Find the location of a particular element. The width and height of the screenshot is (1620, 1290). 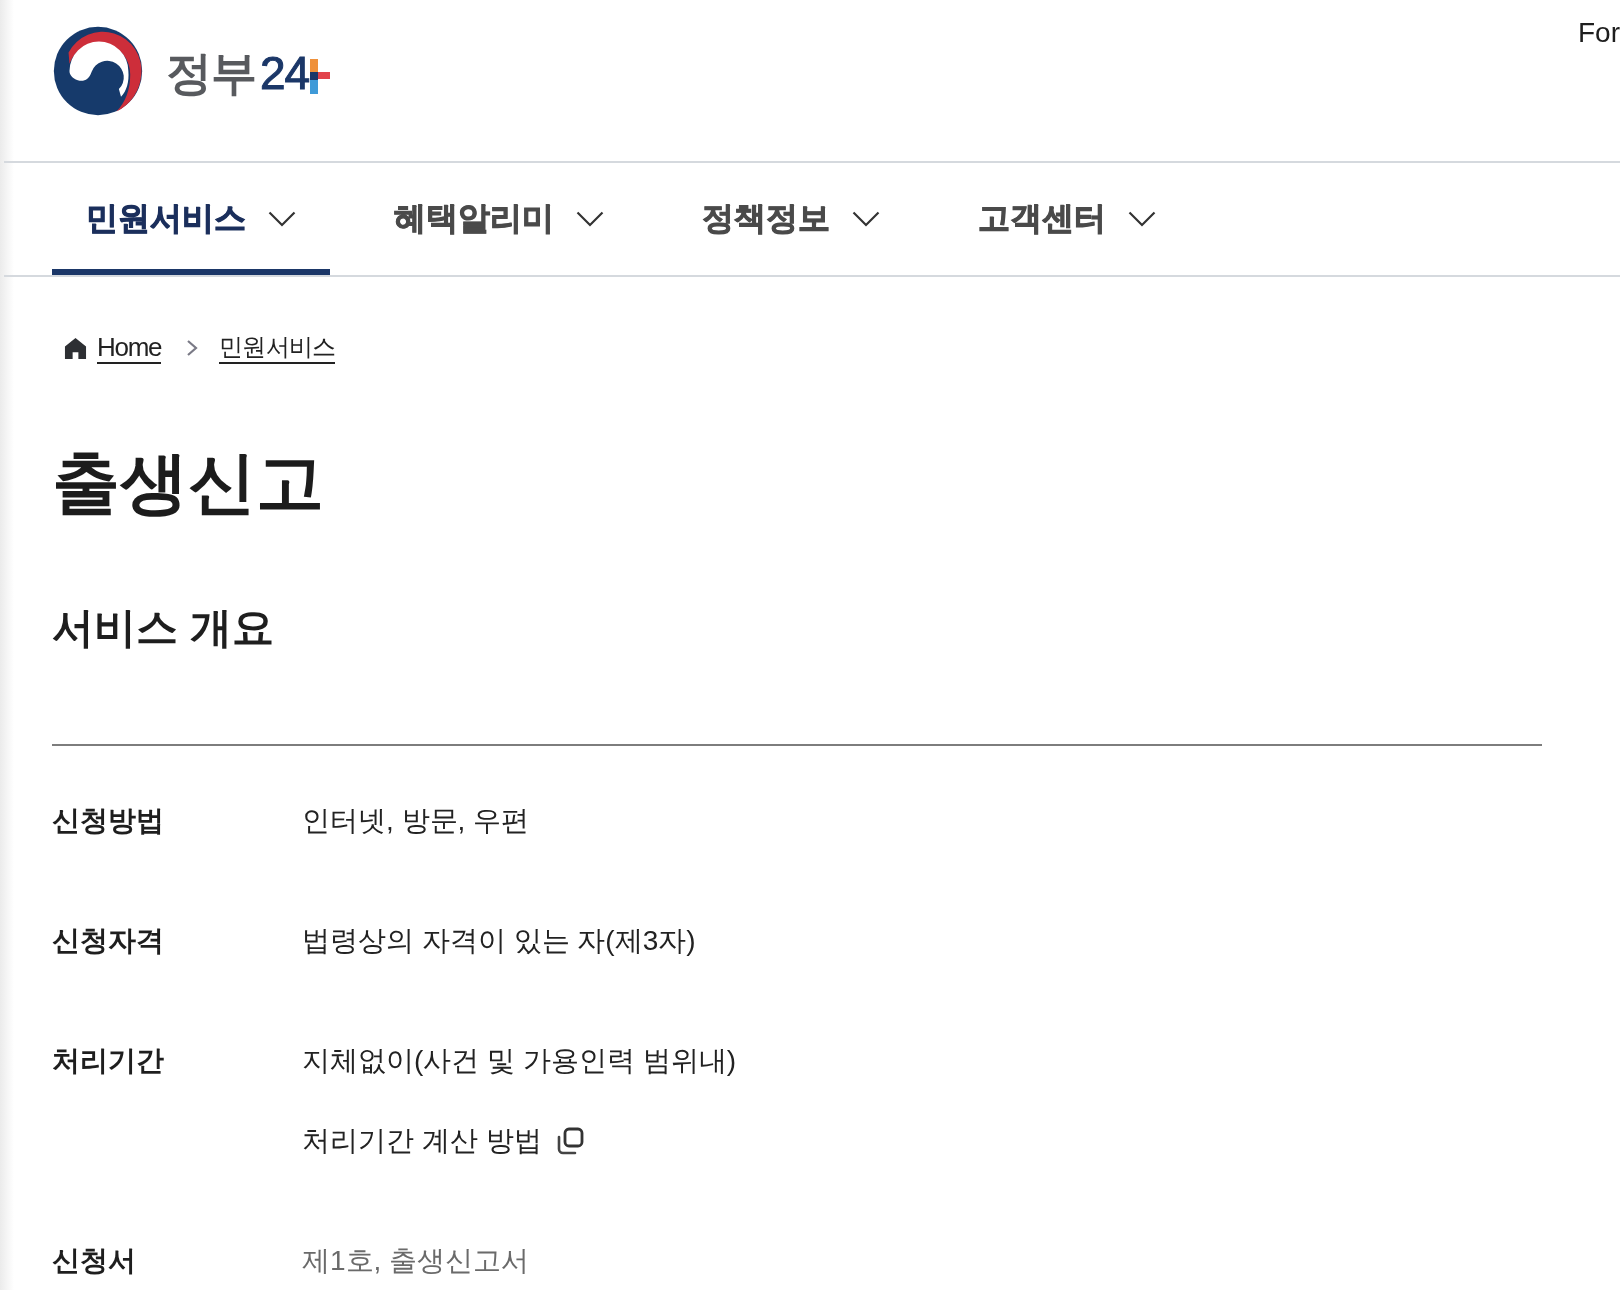

home-icon is located at coordinates (75, 348).